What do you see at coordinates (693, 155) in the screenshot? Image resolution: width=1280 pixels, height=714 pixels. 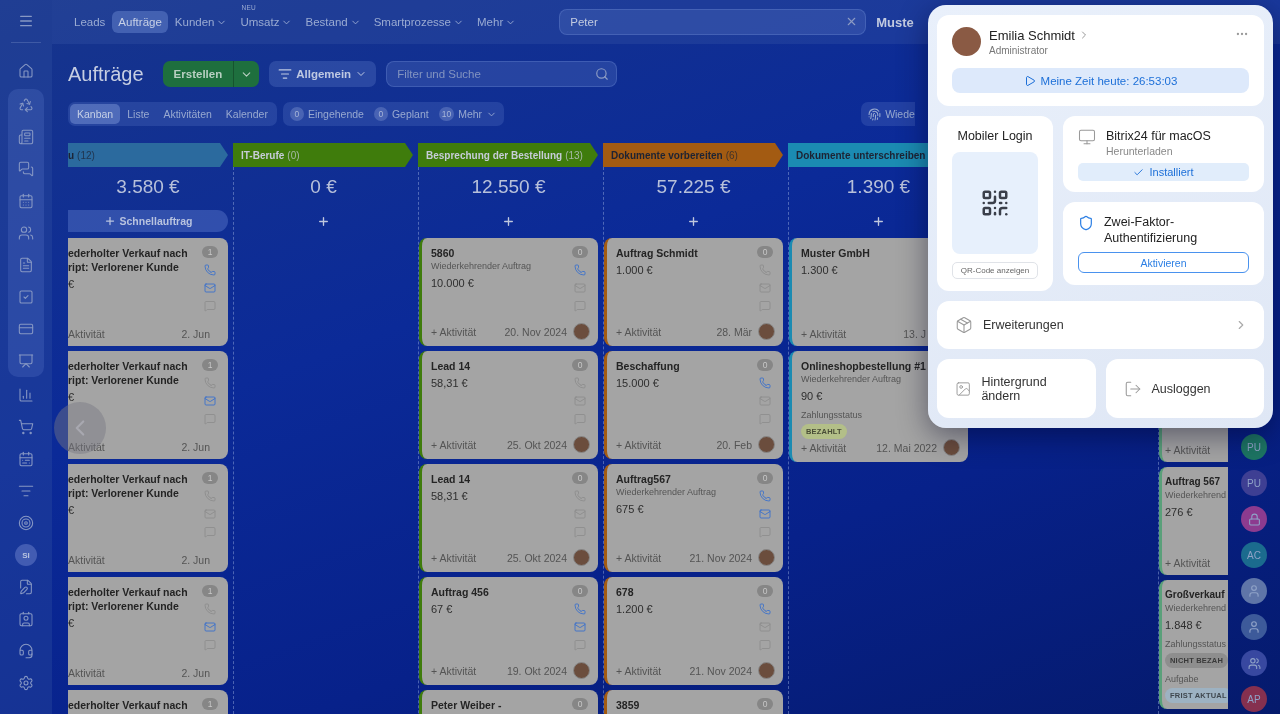 I see `stage-header: Dokumente vorbereiten (6)` at bounding box center [693, 155].